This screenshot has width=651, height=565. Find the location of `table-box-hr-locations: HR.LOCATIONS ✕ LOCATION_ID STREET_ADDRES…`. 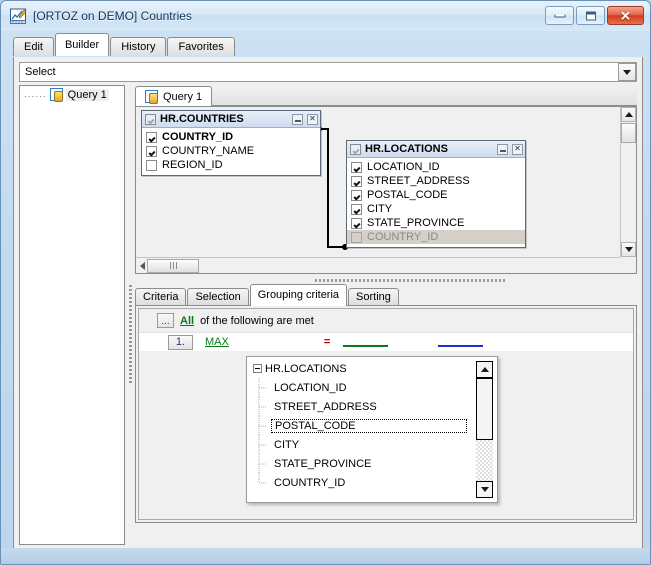

table-box-hr-locations: HR.LOCATIONS ✕ LOCATION_ID STREET_ADDRES… is located at coordinates (436, 194).